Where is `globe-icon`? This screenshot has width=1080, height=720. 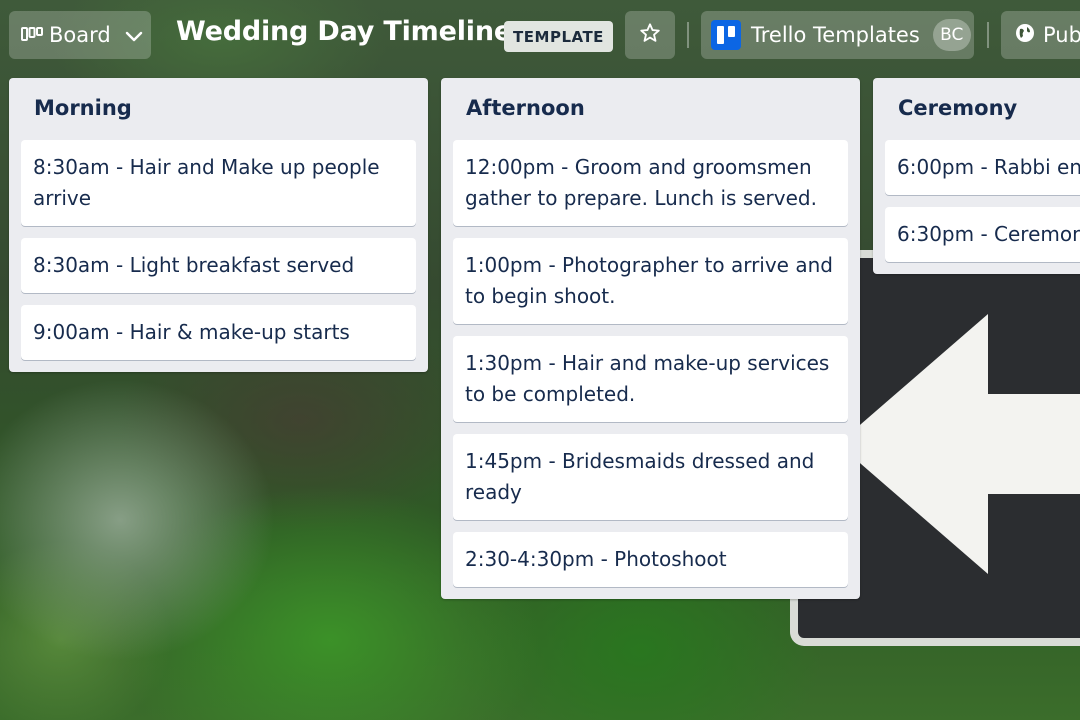
globe-icon is located at coordinates (1025, 35).